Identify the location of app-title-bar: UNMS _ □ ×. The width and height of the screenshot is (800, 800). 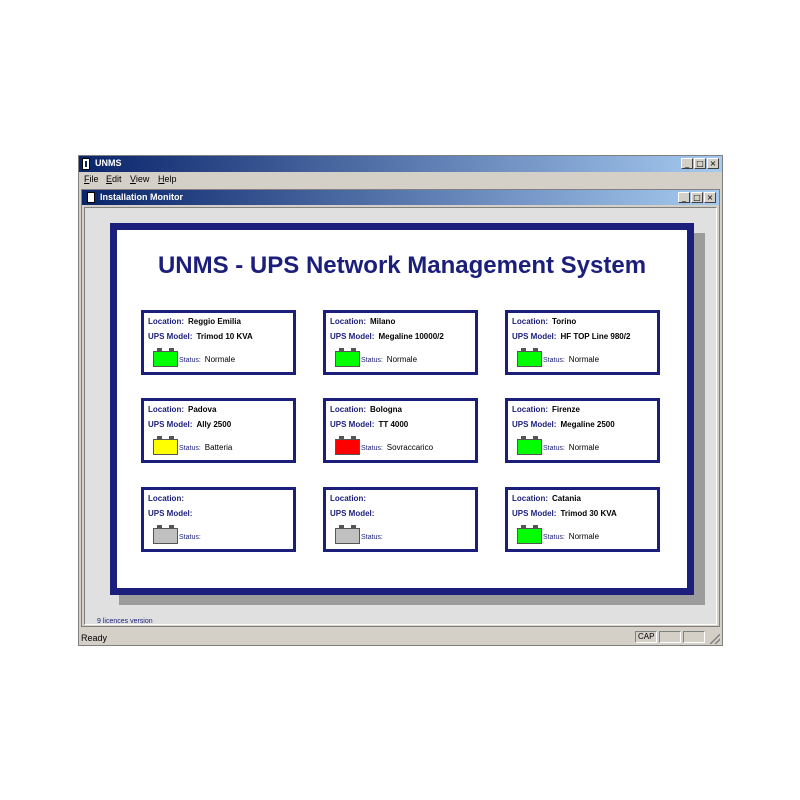
(400, 164).